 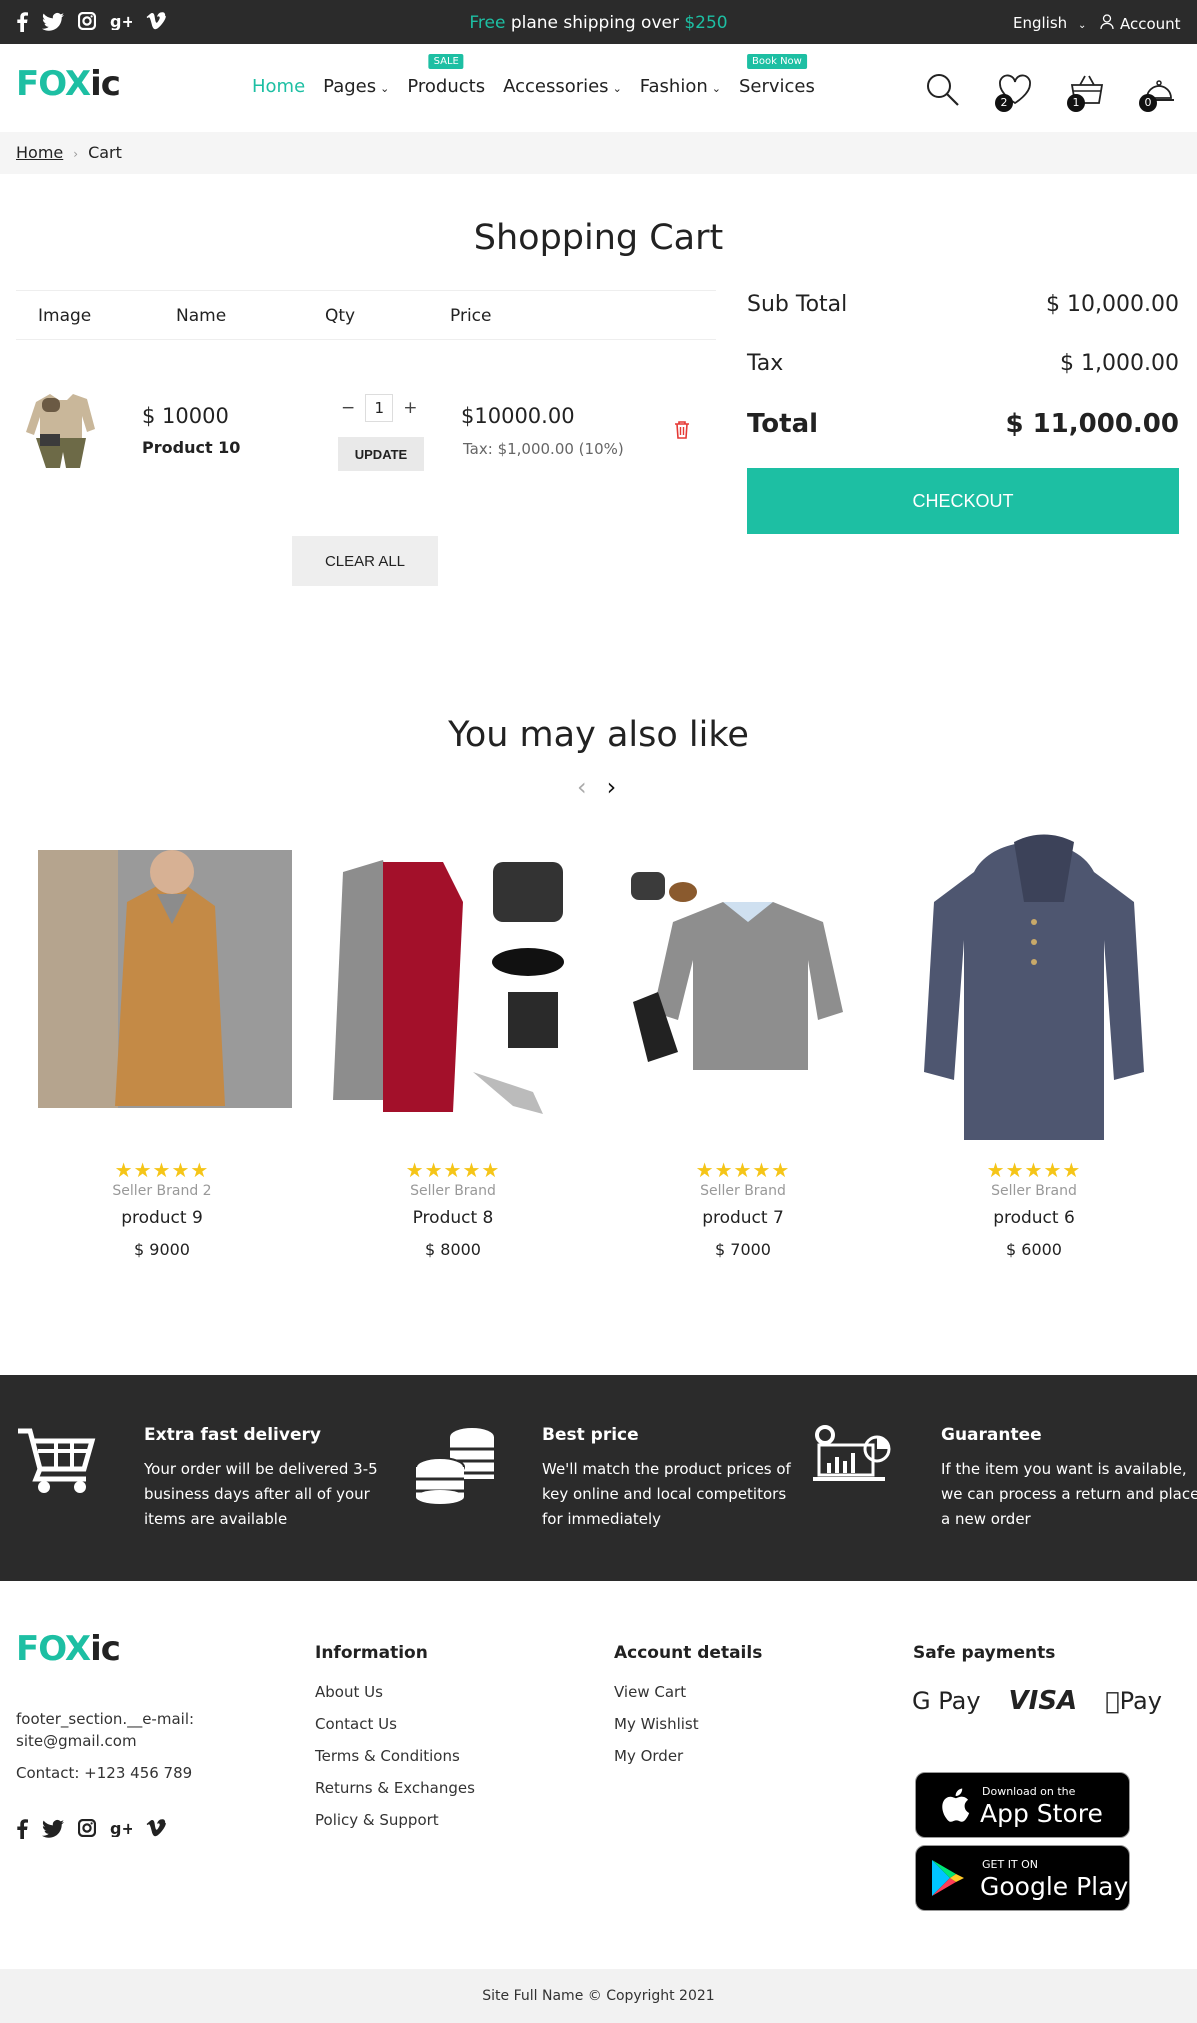 I want to click on trash-icon, so click(x=682, y=431).